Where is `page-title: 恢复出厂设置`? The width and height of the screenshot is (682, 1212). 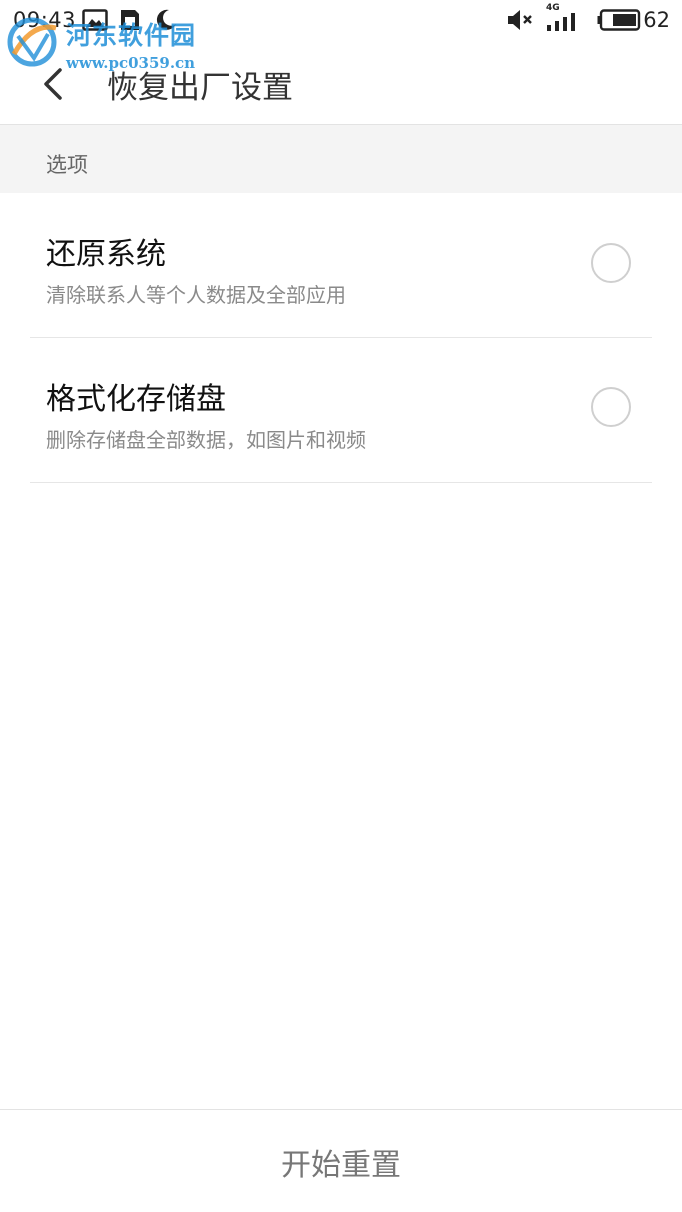
page-title: 恢复出厂设置 is located at coordinates (200, 88).